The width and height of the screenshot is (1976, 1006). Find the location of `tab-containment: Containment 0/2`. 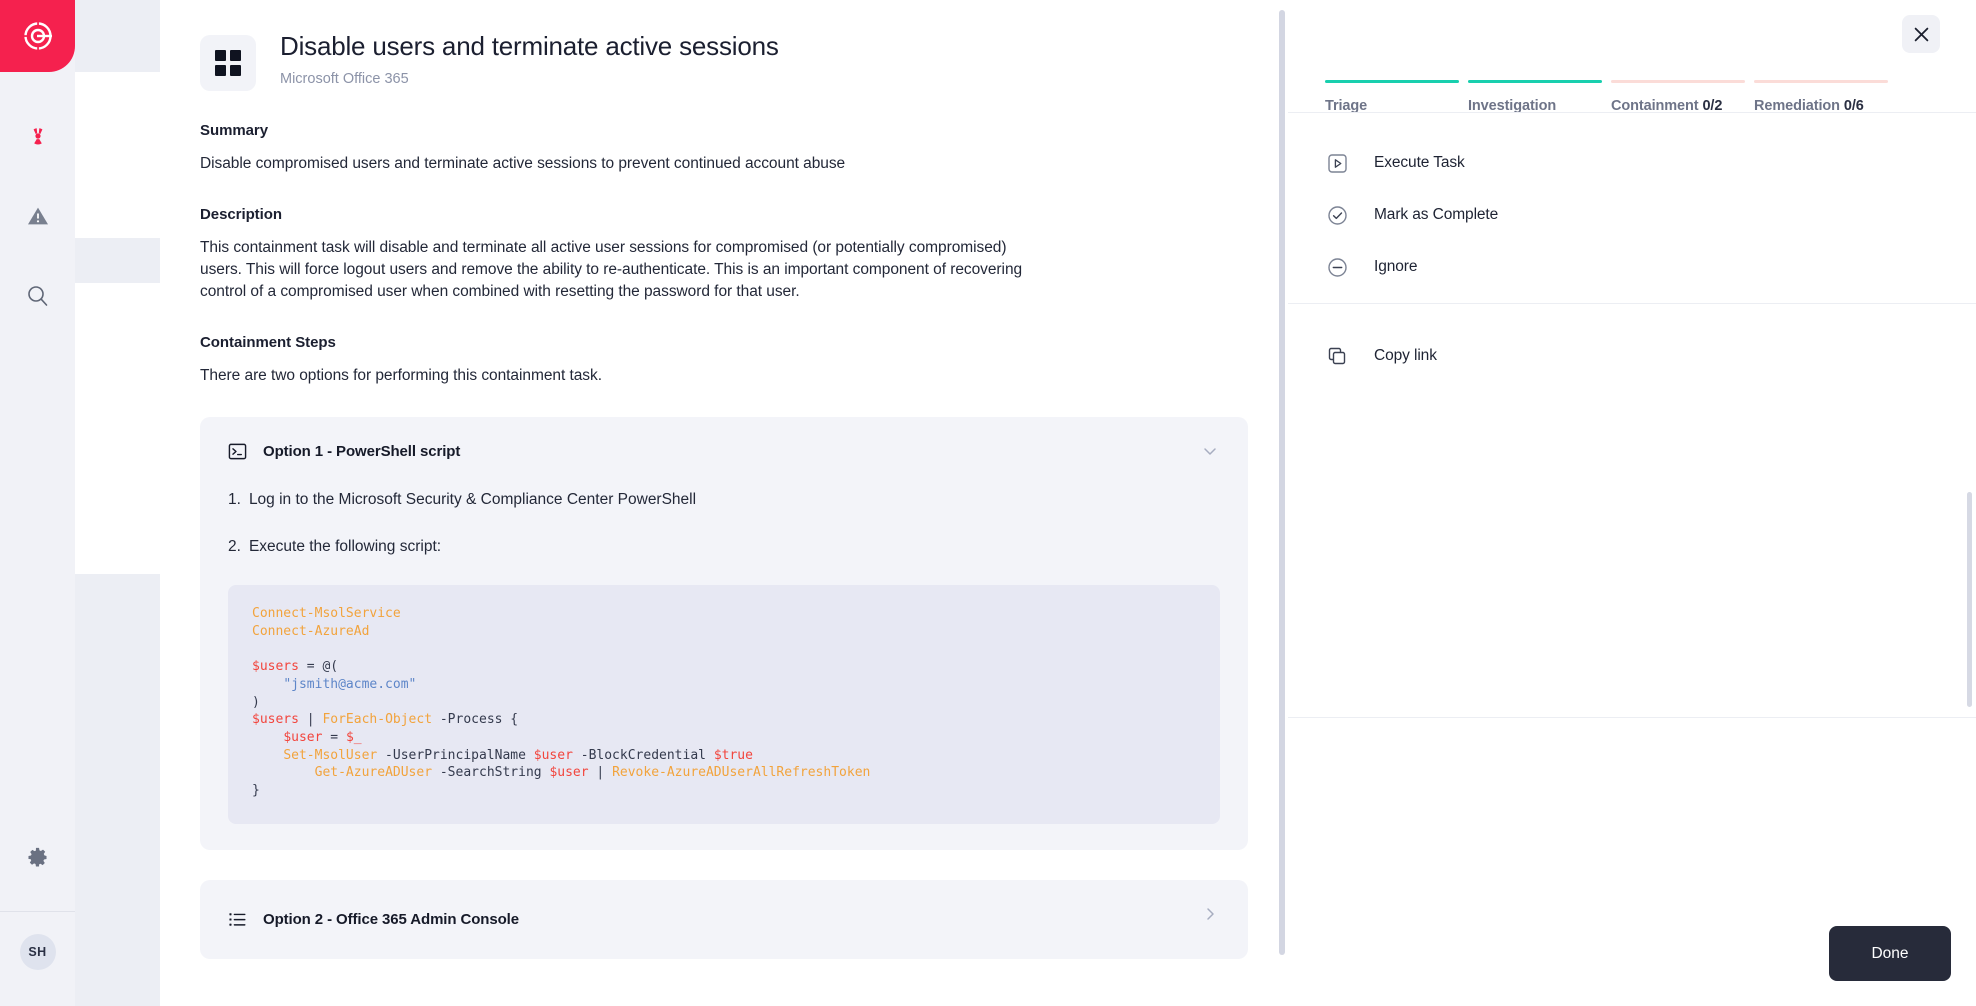

tab-containment: Containment 0/2 is located at coordinates (1682, 97).